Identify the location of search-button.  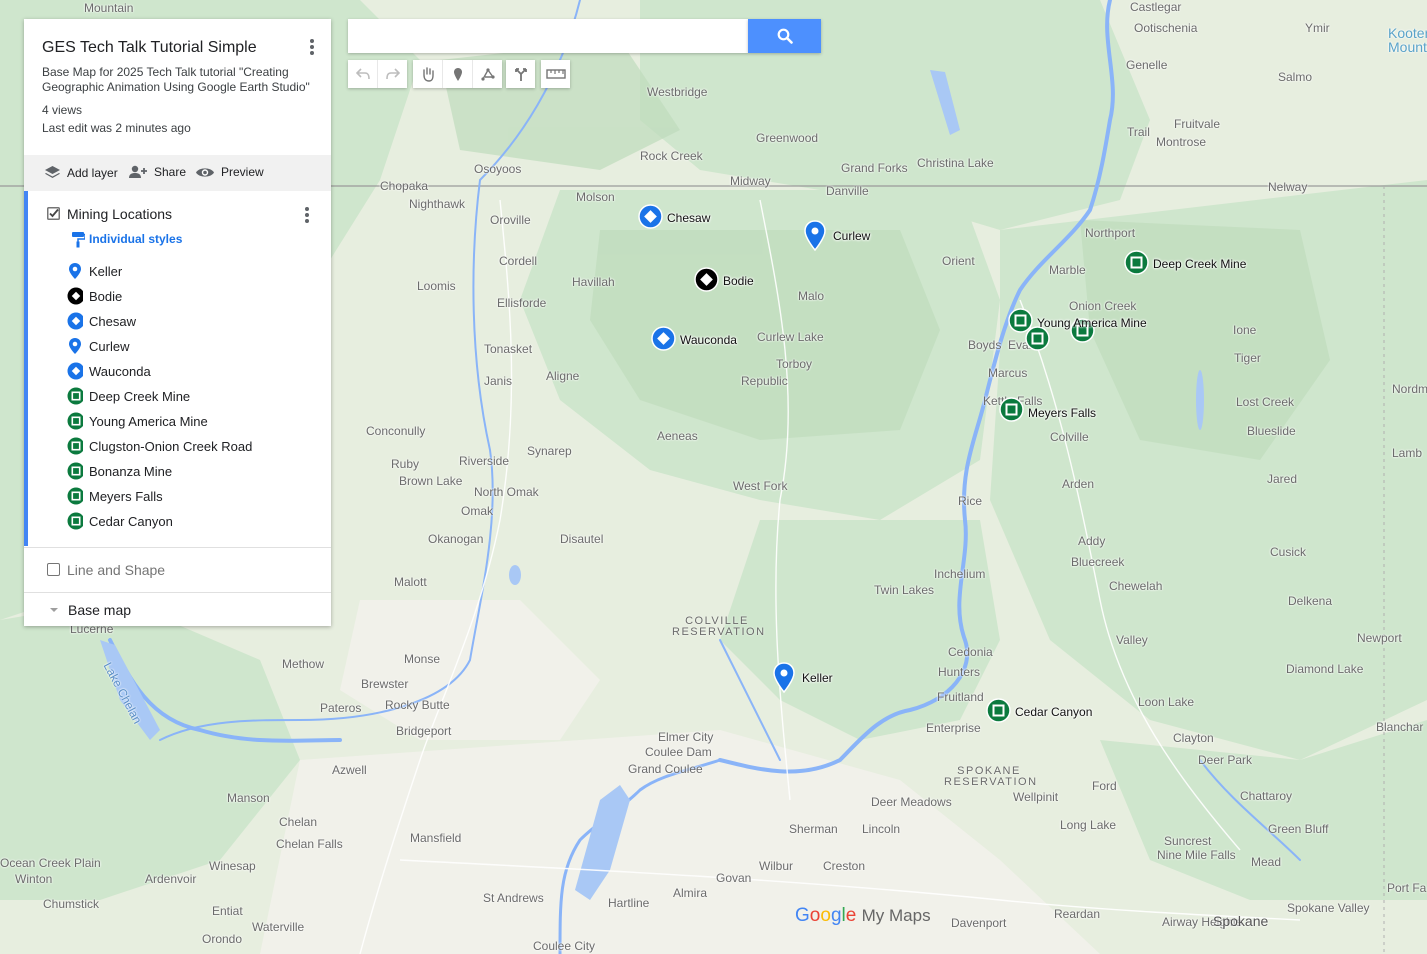
(784, 36).